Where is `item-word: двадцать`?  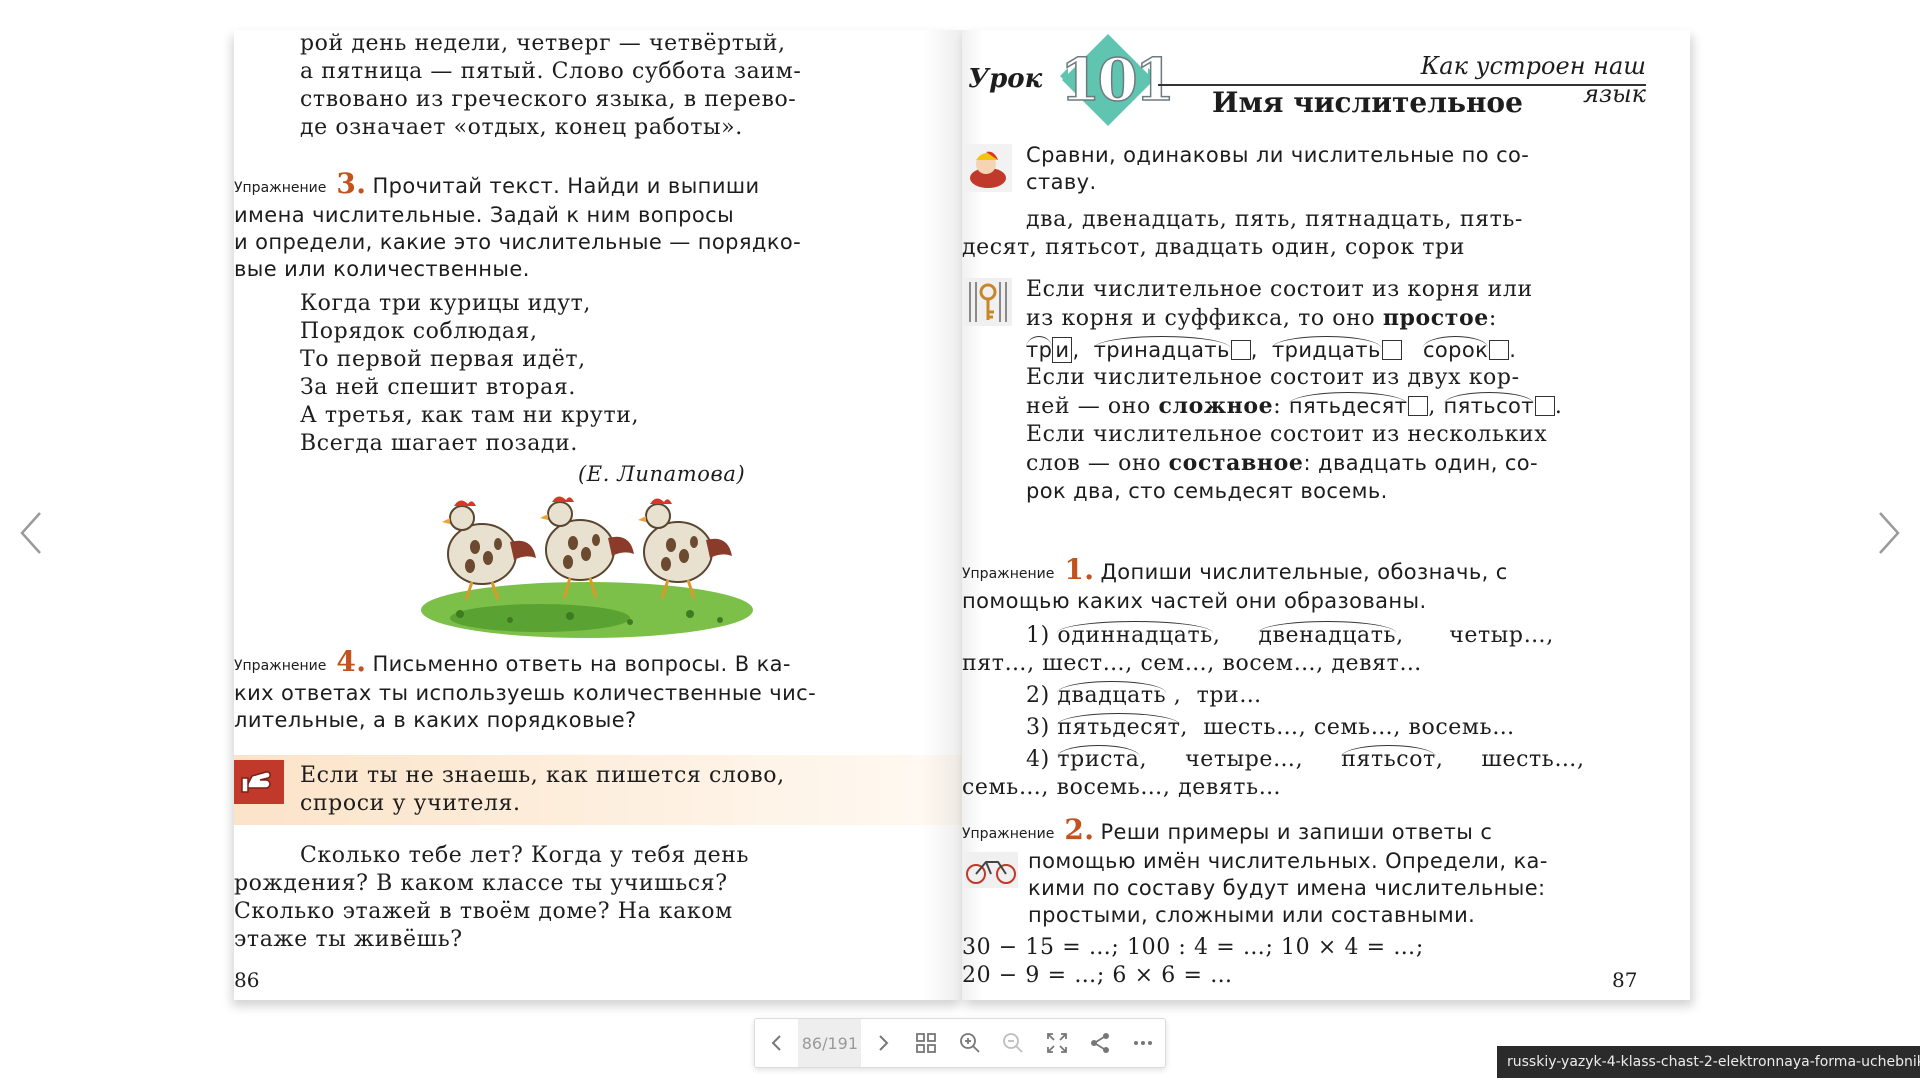 item-word: двадцать is located at coordinates (1112, 694).